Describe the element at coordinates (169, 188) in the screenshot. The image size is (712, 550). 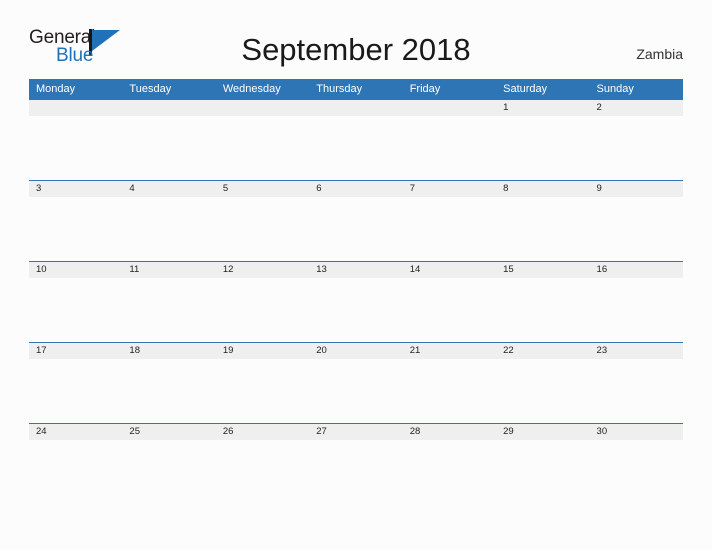
I see `day-number: 4` at that location.